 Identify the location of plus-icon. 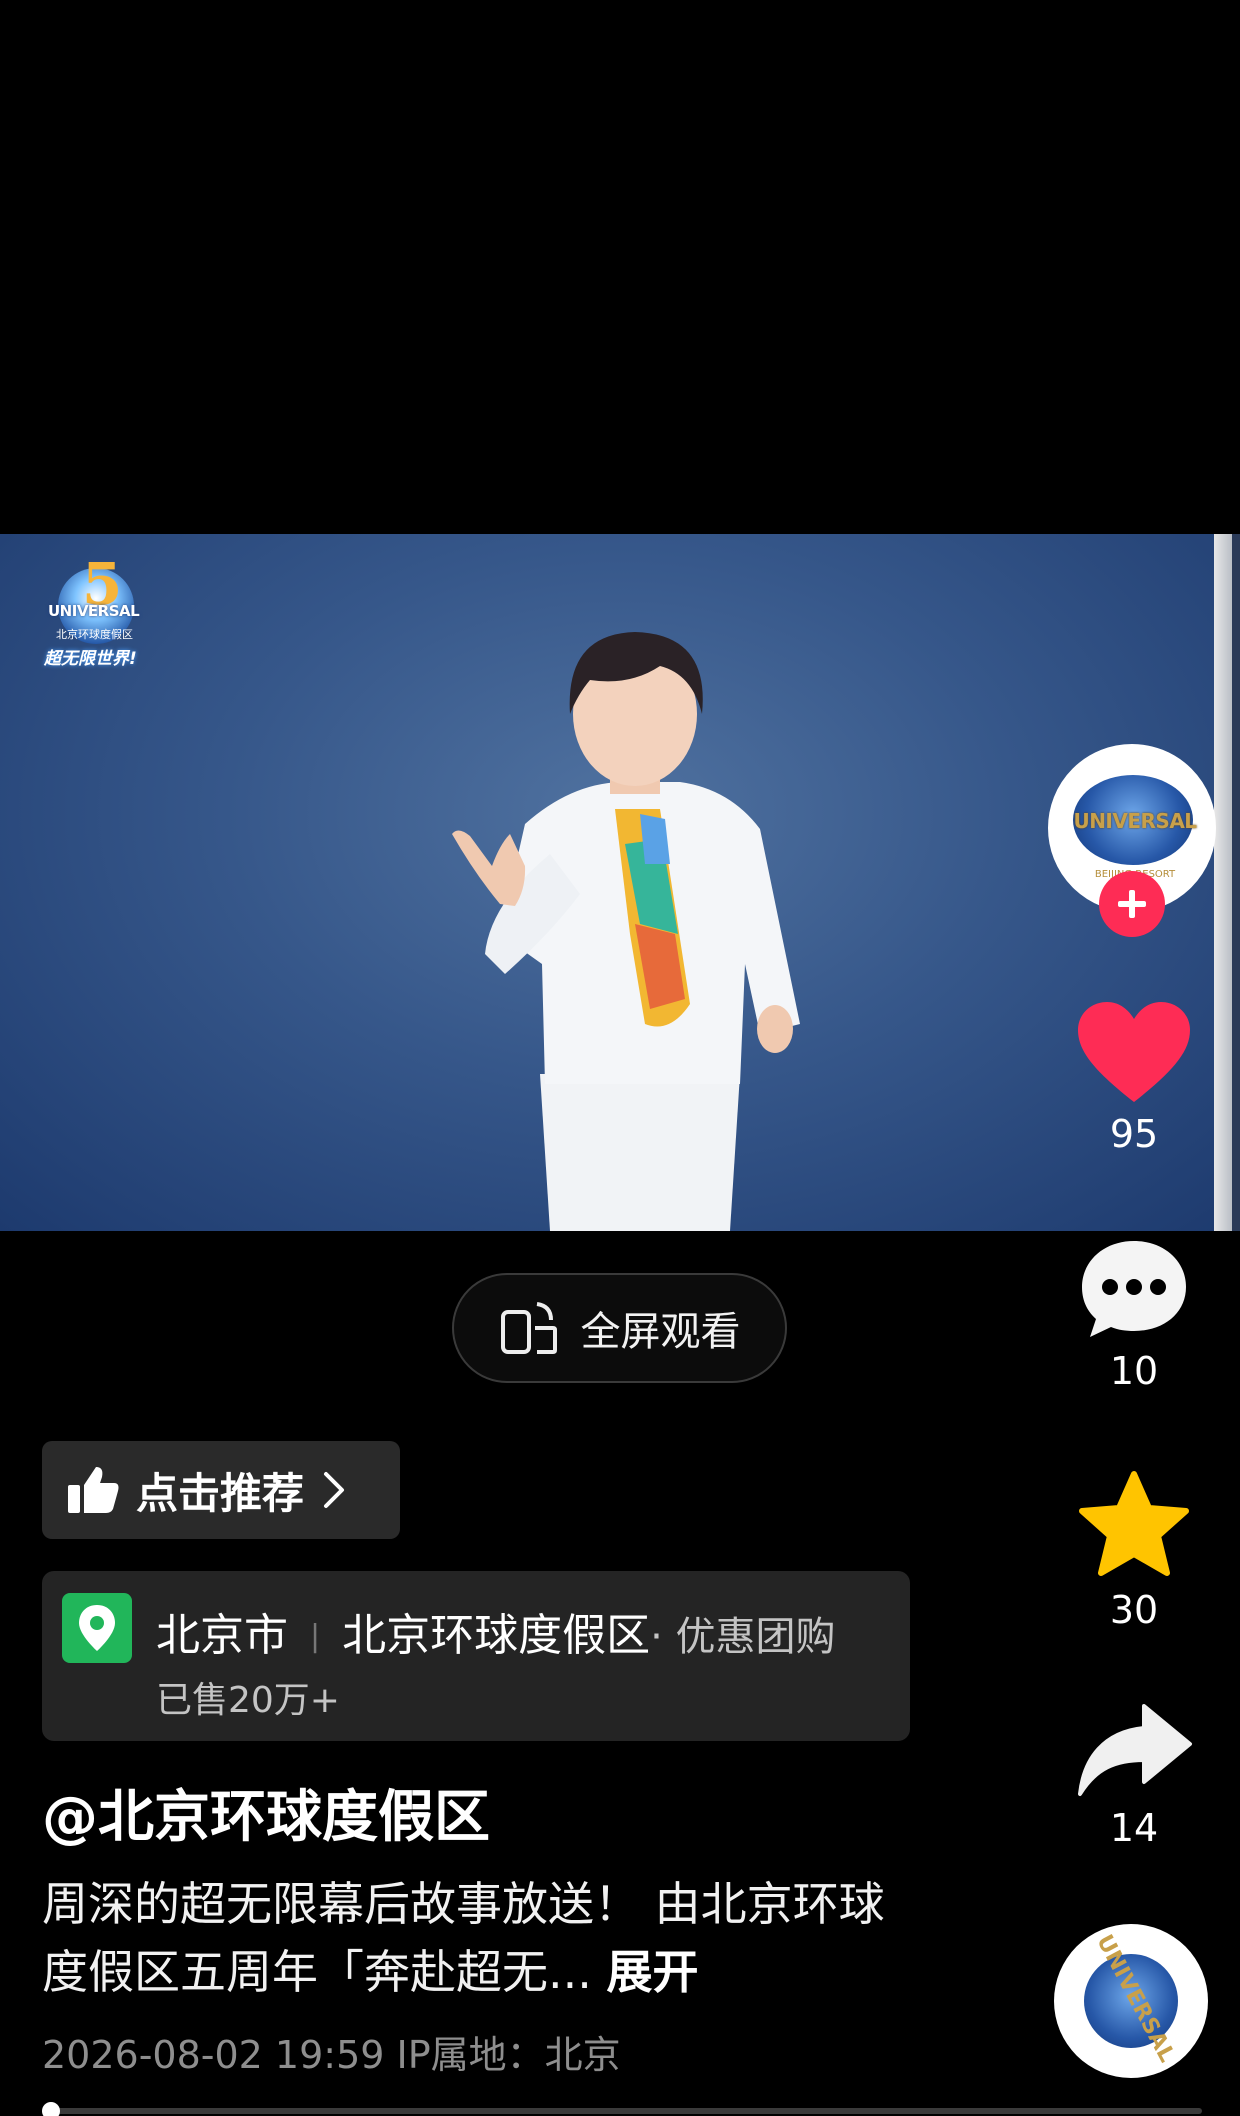
(1132, 904).